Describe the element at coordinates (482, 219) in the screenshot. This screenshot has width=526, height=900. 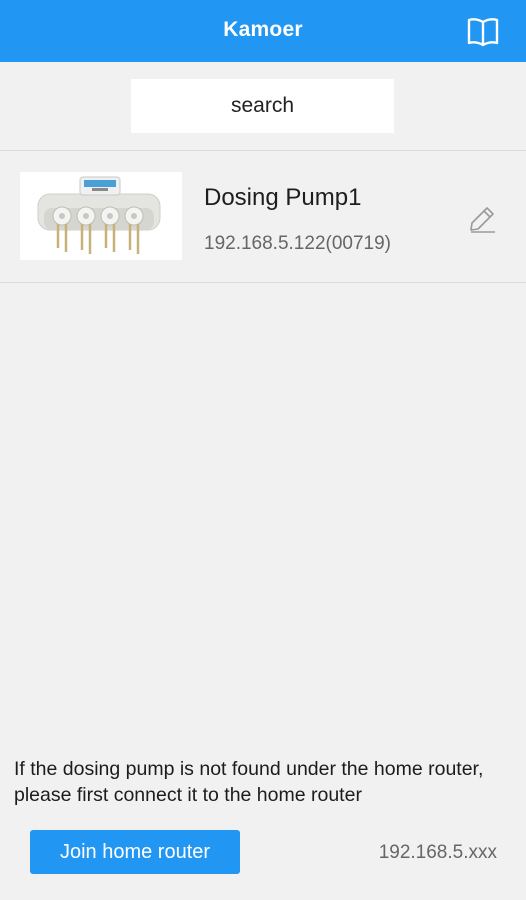
I see `pencil-icon` at that location.